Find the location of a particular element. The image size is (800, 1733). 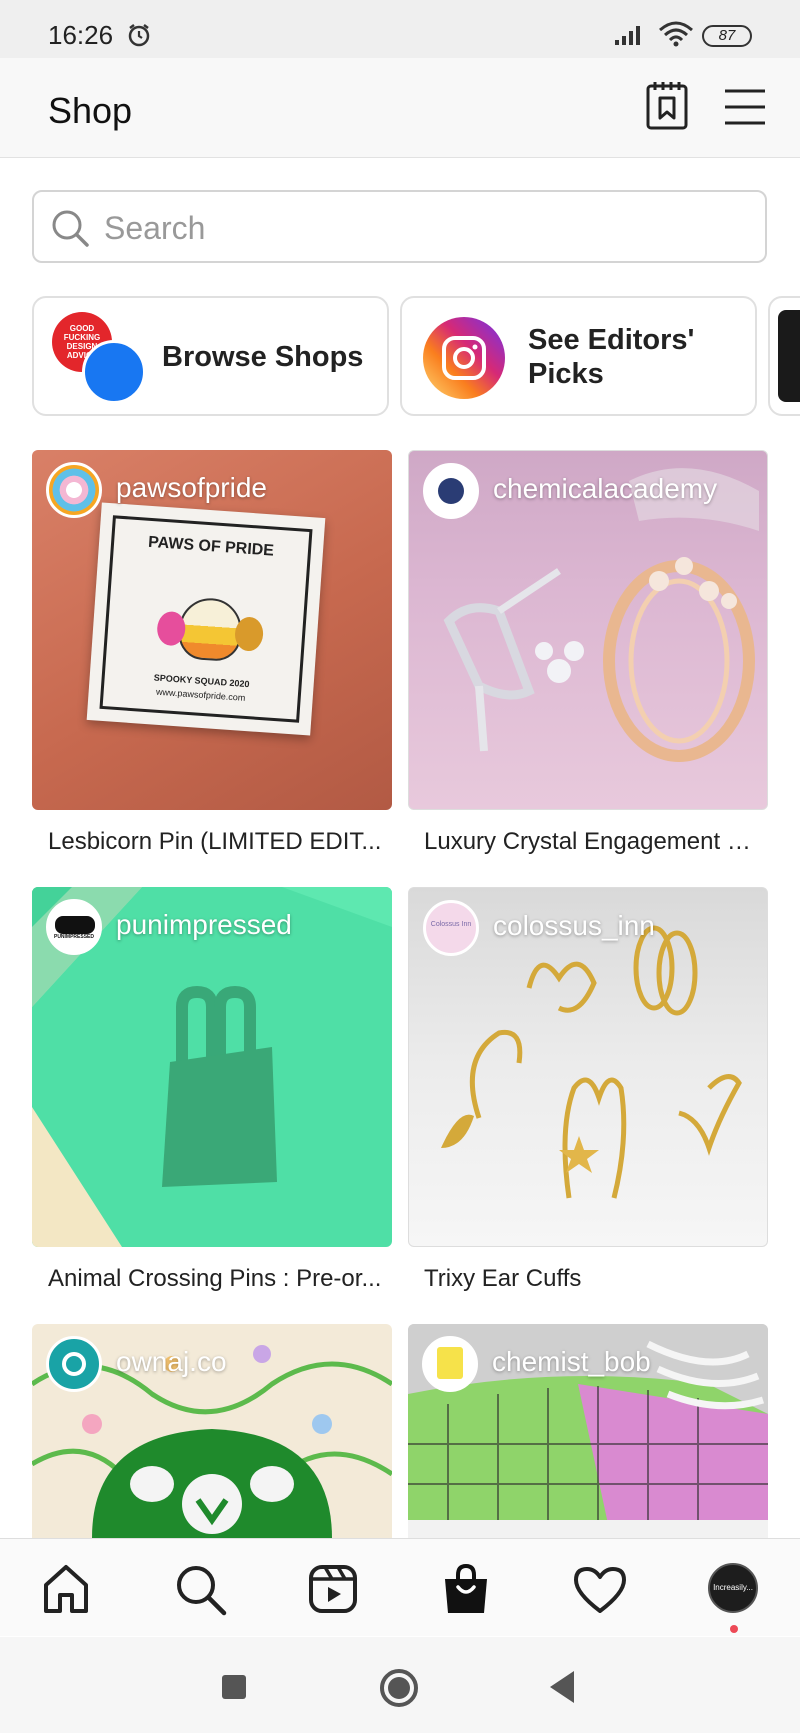

back-icon is located at coordinates (562, 1687).